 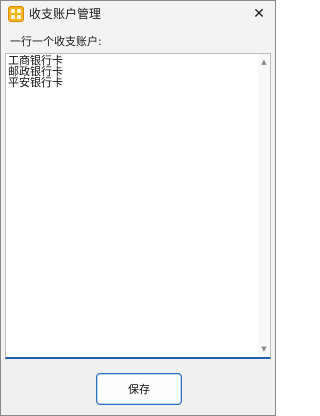 What do you see at coordinates (264, 62) in the screenshot?
I see `scroll-up-arrow-icon: ▲` at bounding box center [264, 62].